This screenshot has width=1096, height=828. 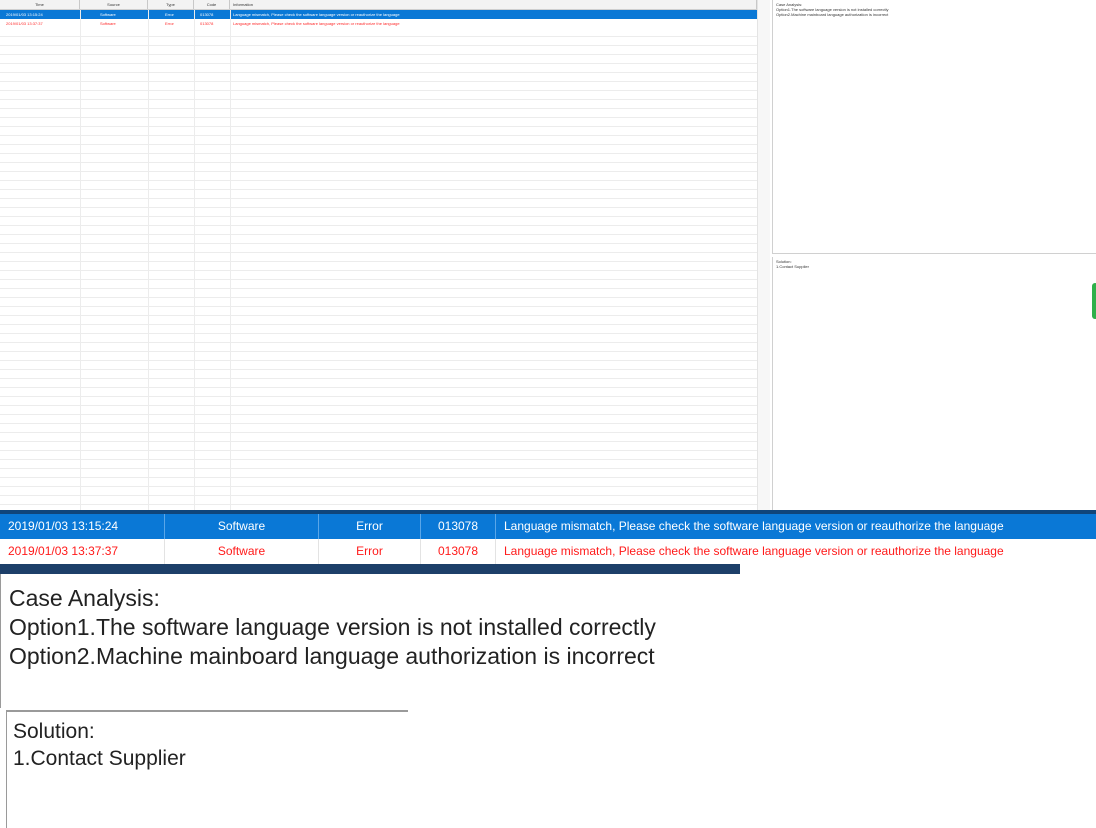 I want to click on col-header-information: Information, so click(x=493, y=4).